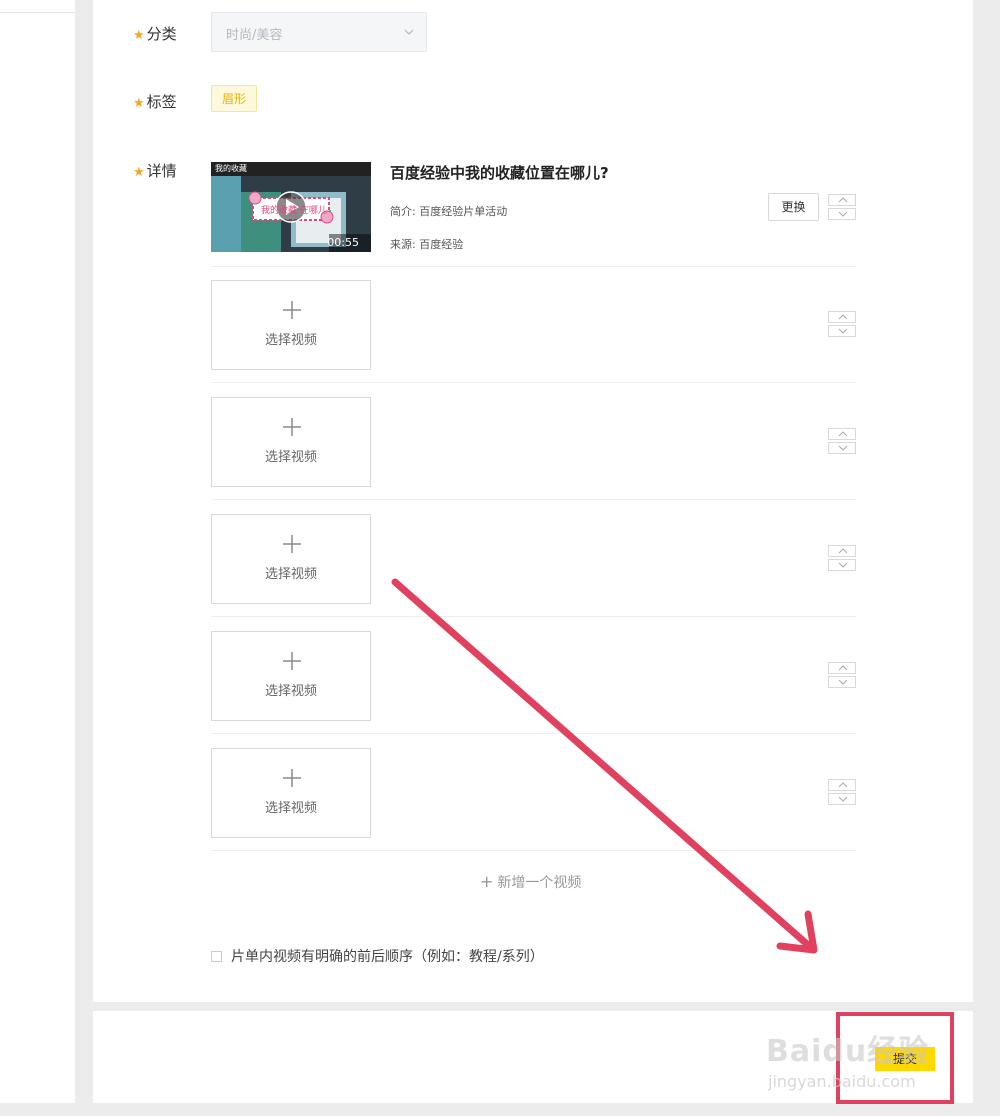 Image resolution: width=1000 pixels, height=1116 pixels. I want to click on watermark-url: jingyan.baidu.com, so click(842, 1081).